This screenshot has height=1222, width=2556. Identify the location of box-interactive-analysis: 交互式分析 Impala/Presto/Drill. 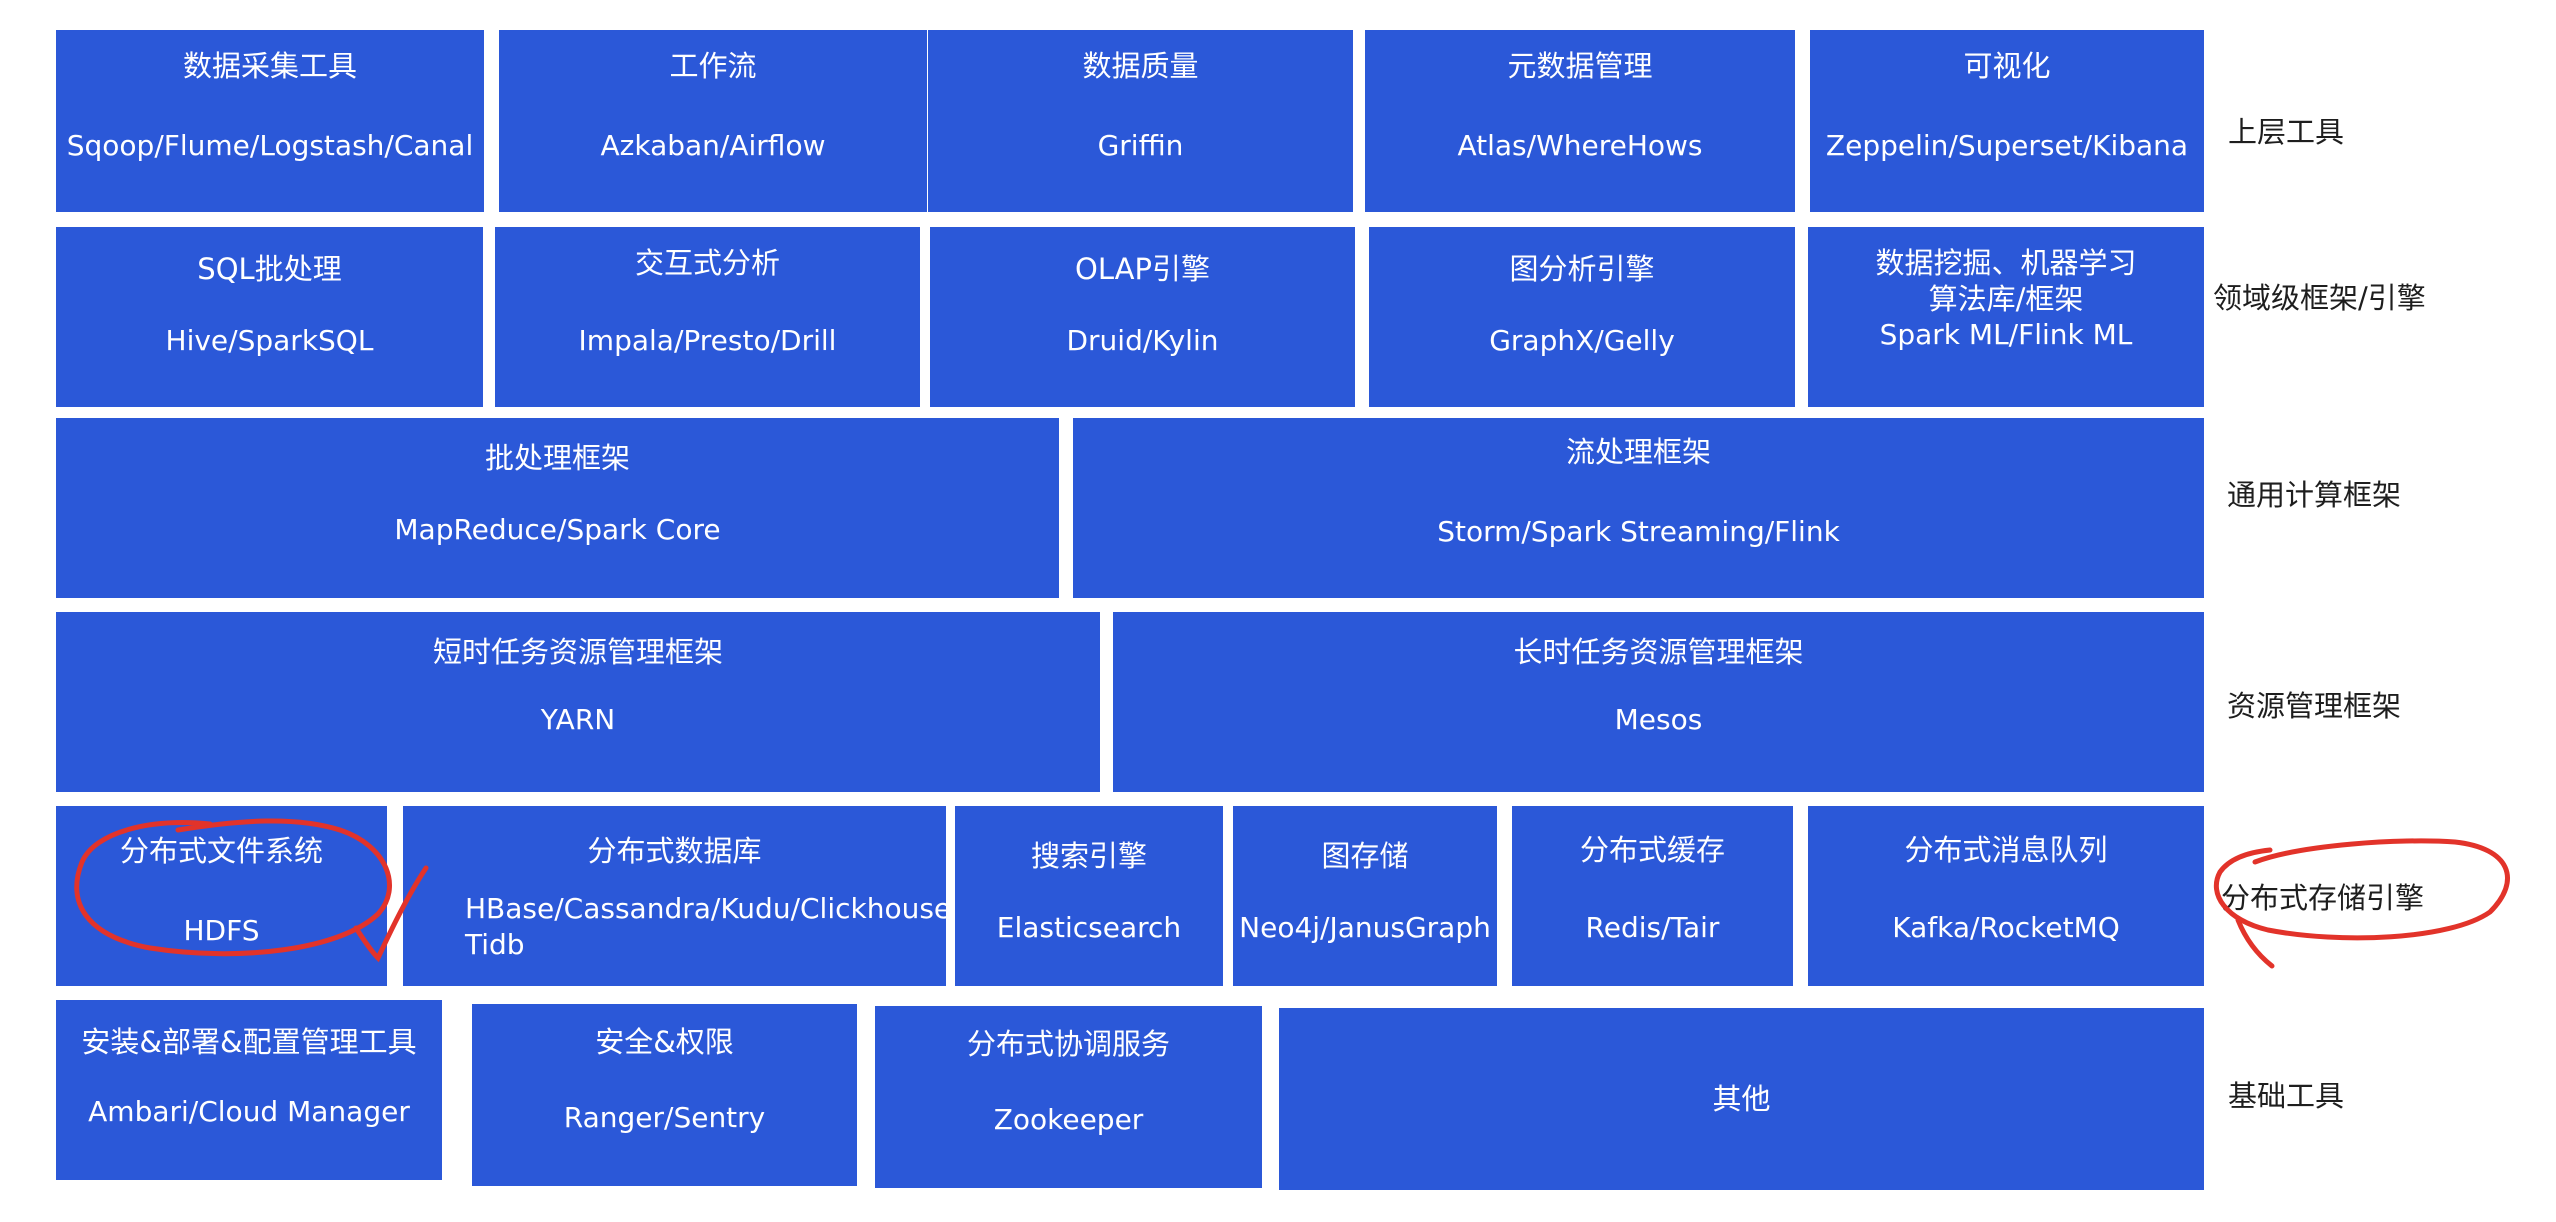
(707, 317).